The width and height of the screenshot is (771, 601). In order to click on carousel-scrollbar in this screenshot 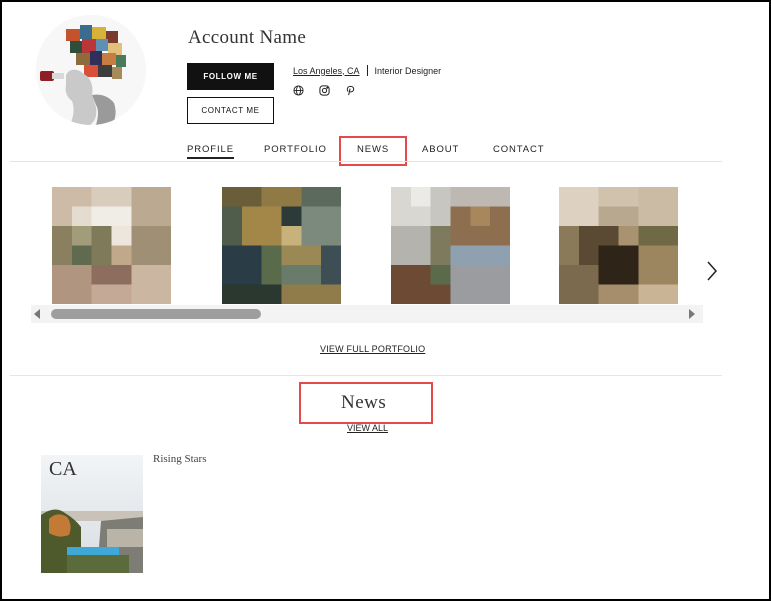, I will do `click(367, 314)`.